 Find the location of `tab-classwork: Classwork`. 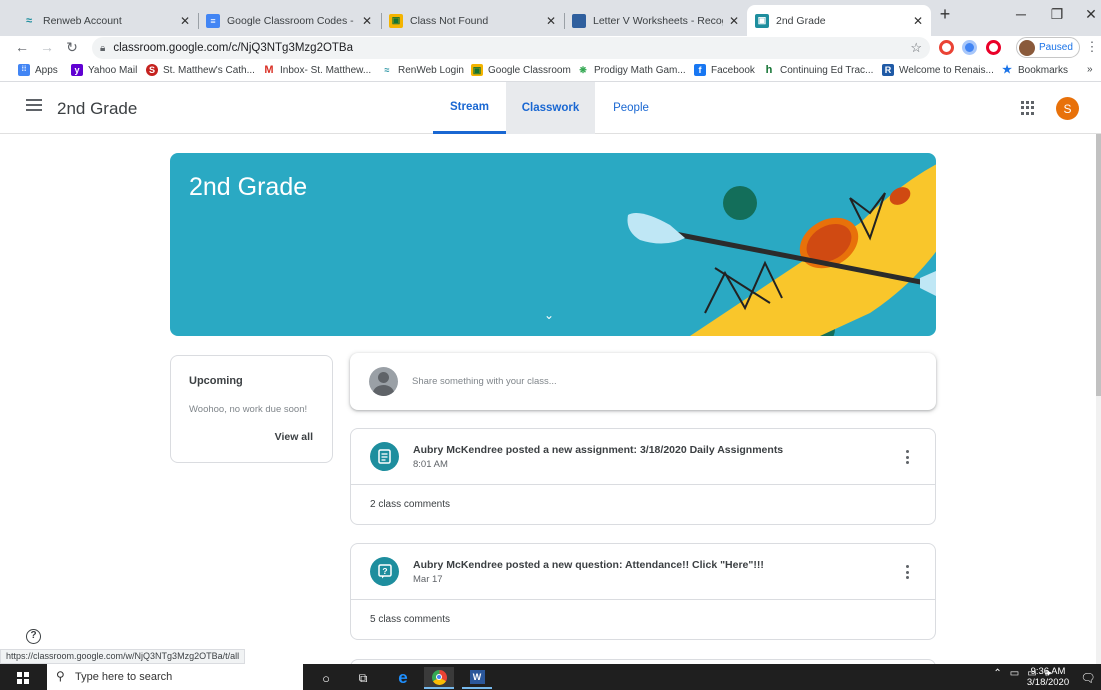

tab-classwork: Classwork is located at coordinates (550, 108).